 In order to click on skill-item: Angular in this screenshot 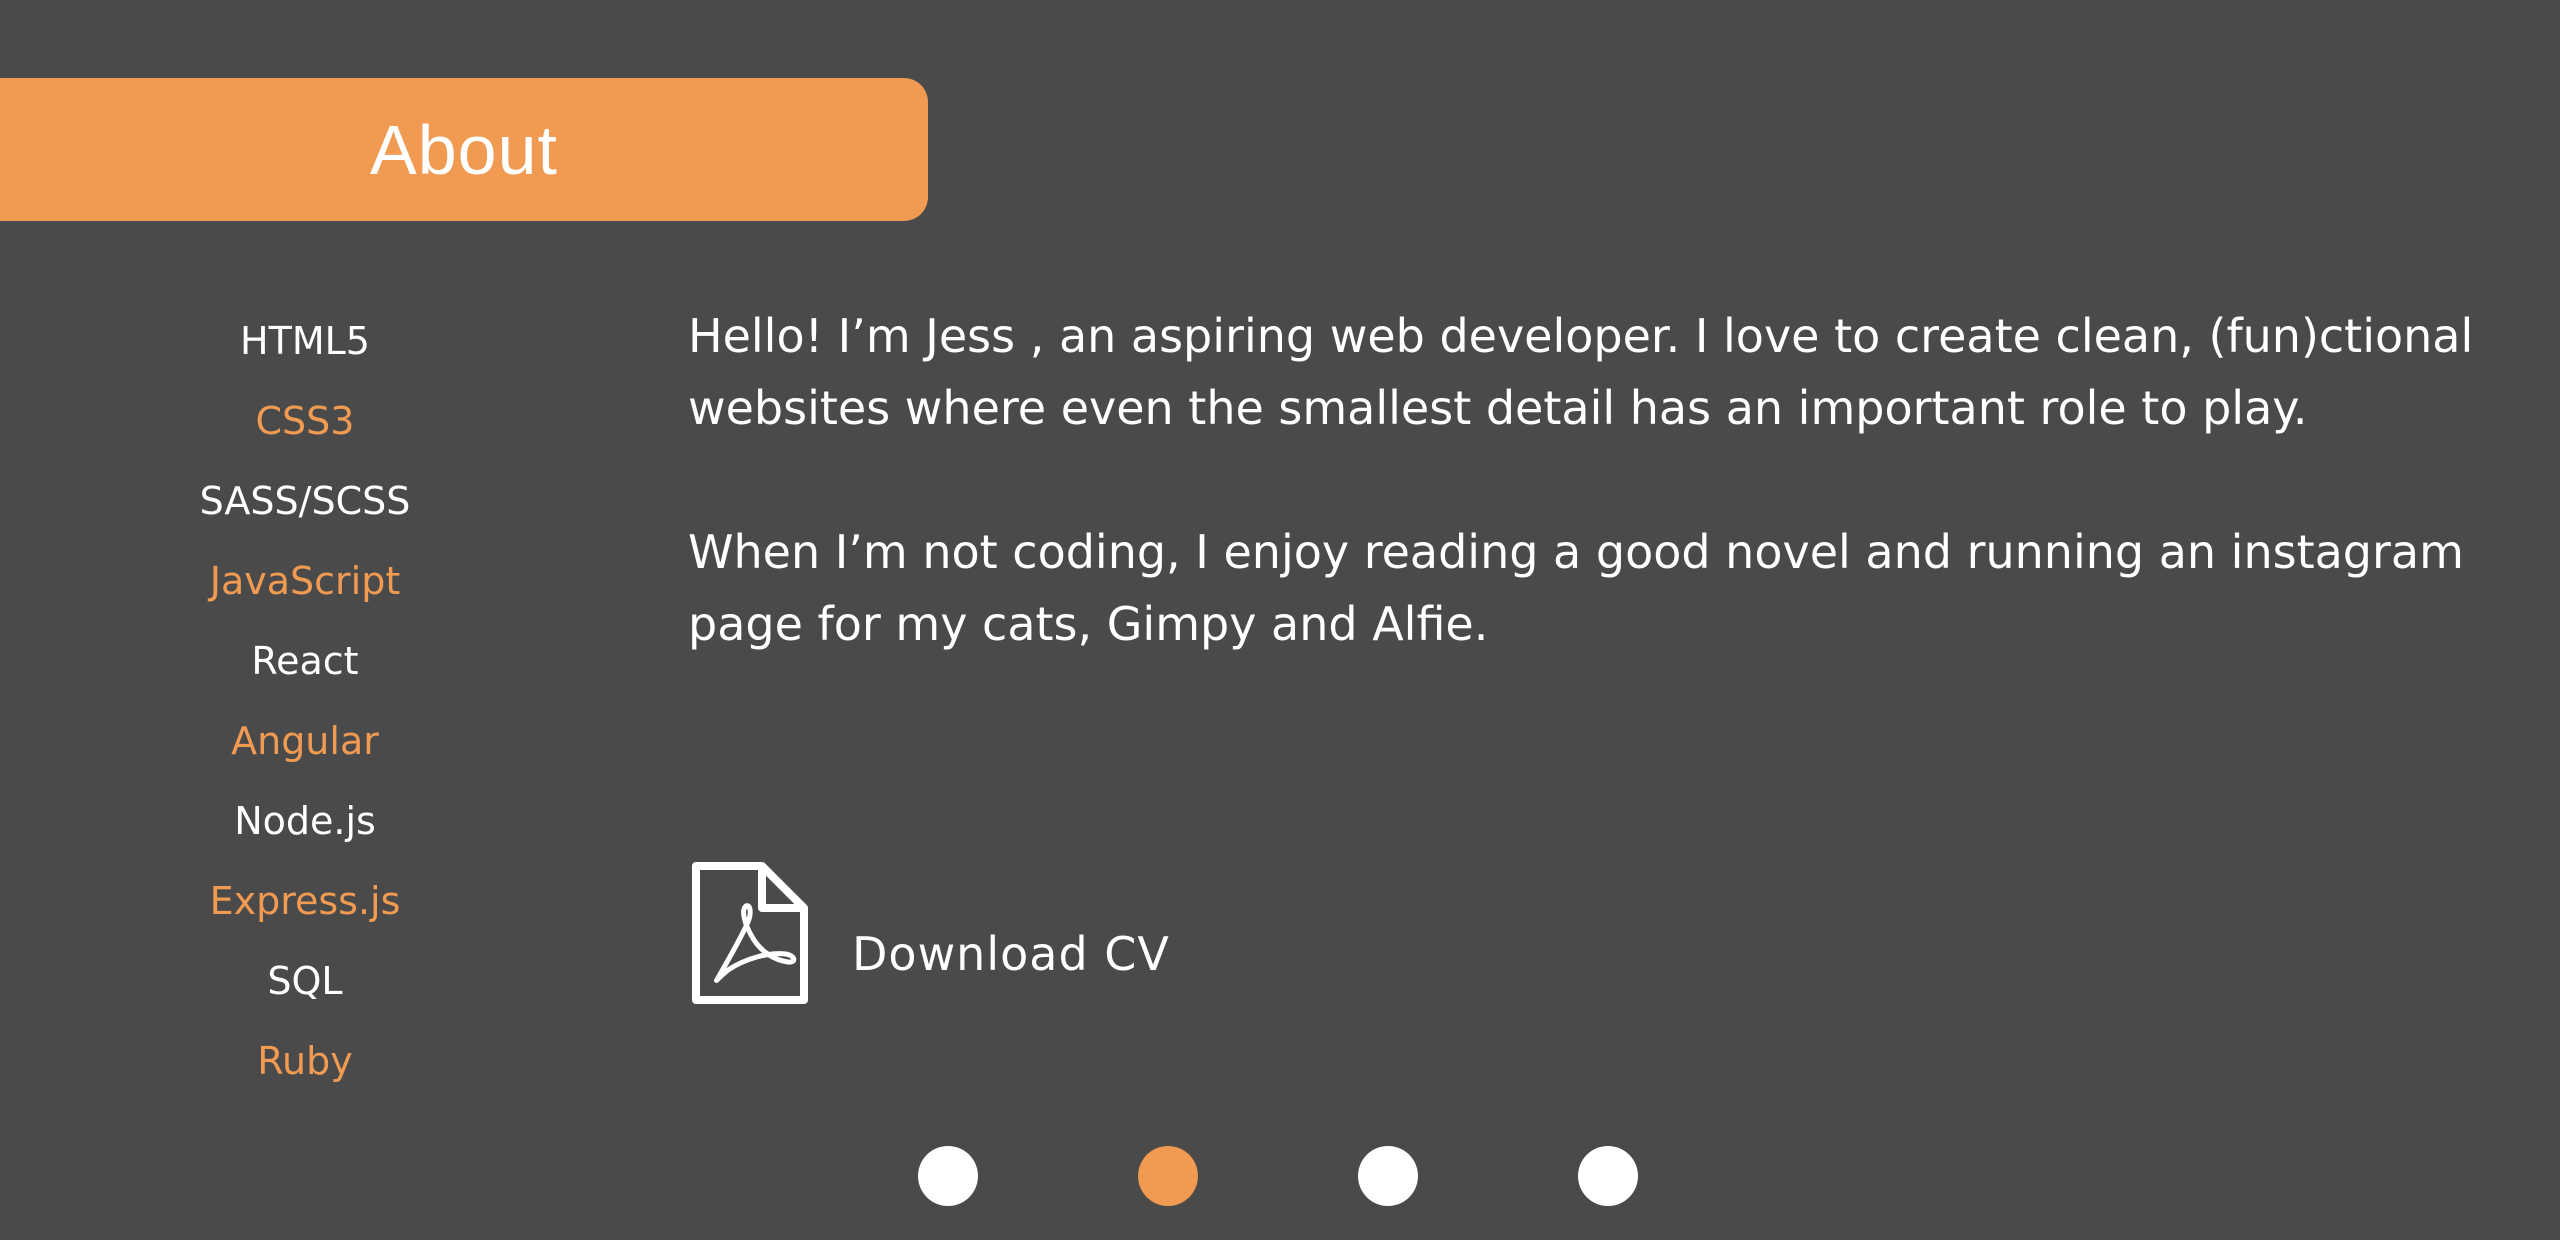, I will do `click(305, 741)`.